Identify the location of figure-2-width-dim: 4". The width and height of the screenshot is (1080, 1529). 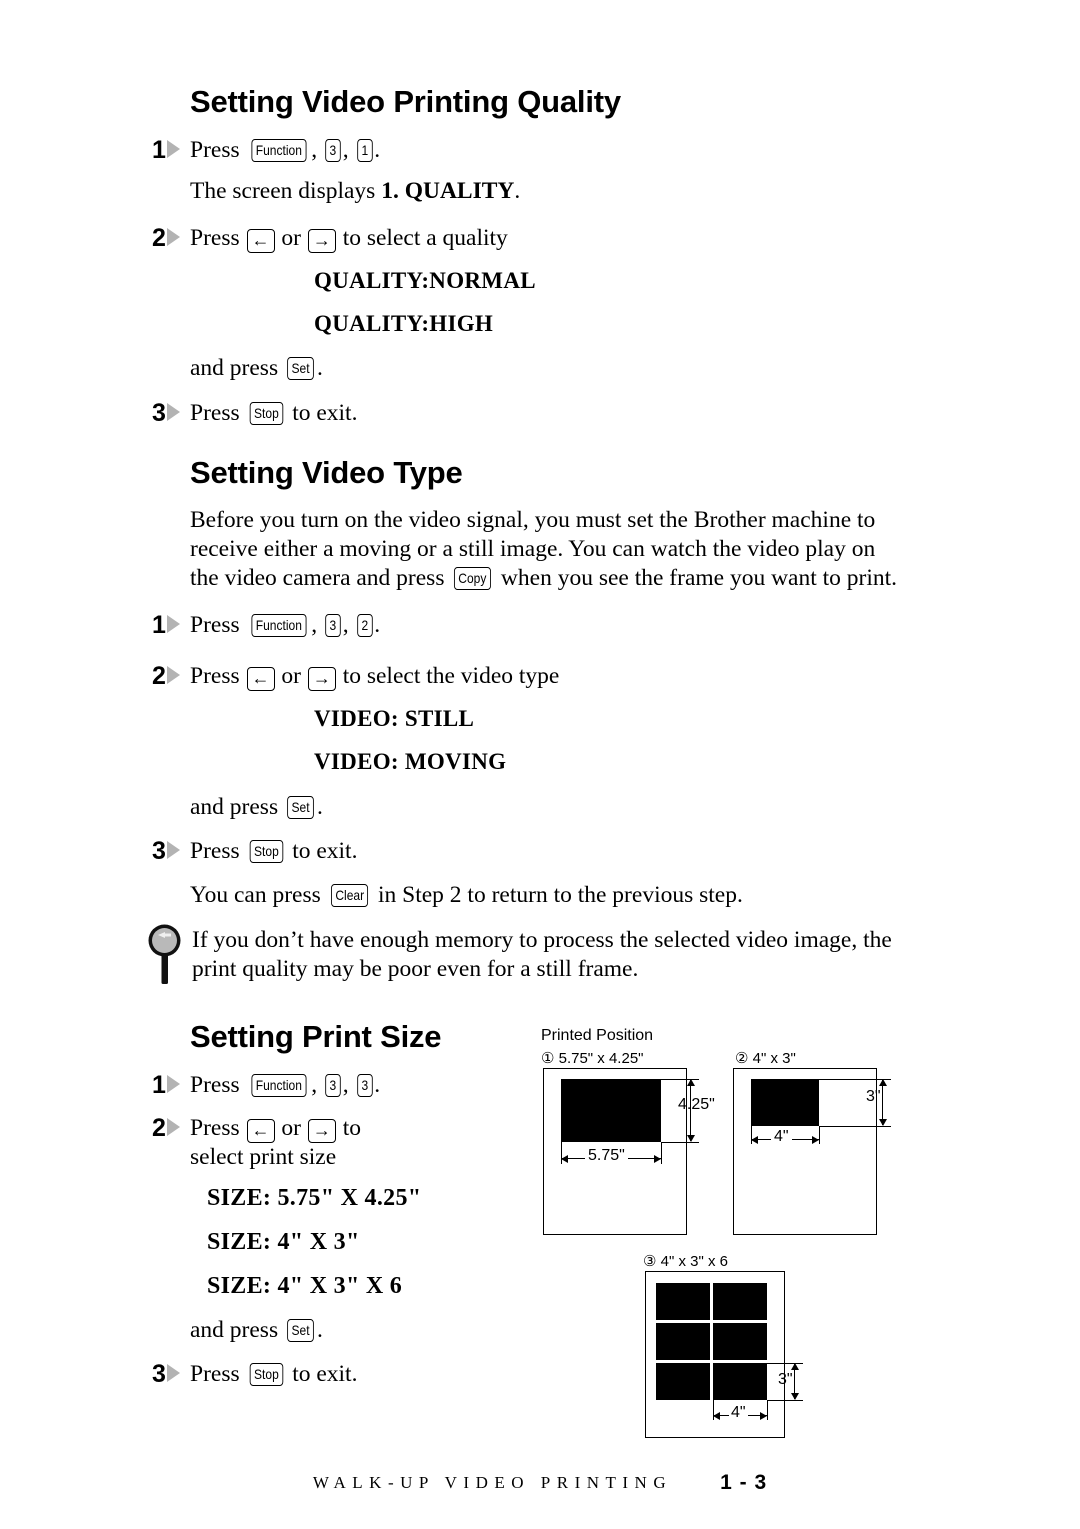
(781, 1137).